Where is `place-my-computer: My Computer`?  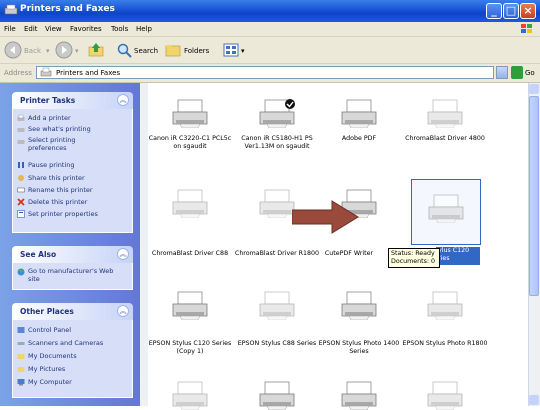
place-my-computer: My Computer is located at coordinates (78, 382).